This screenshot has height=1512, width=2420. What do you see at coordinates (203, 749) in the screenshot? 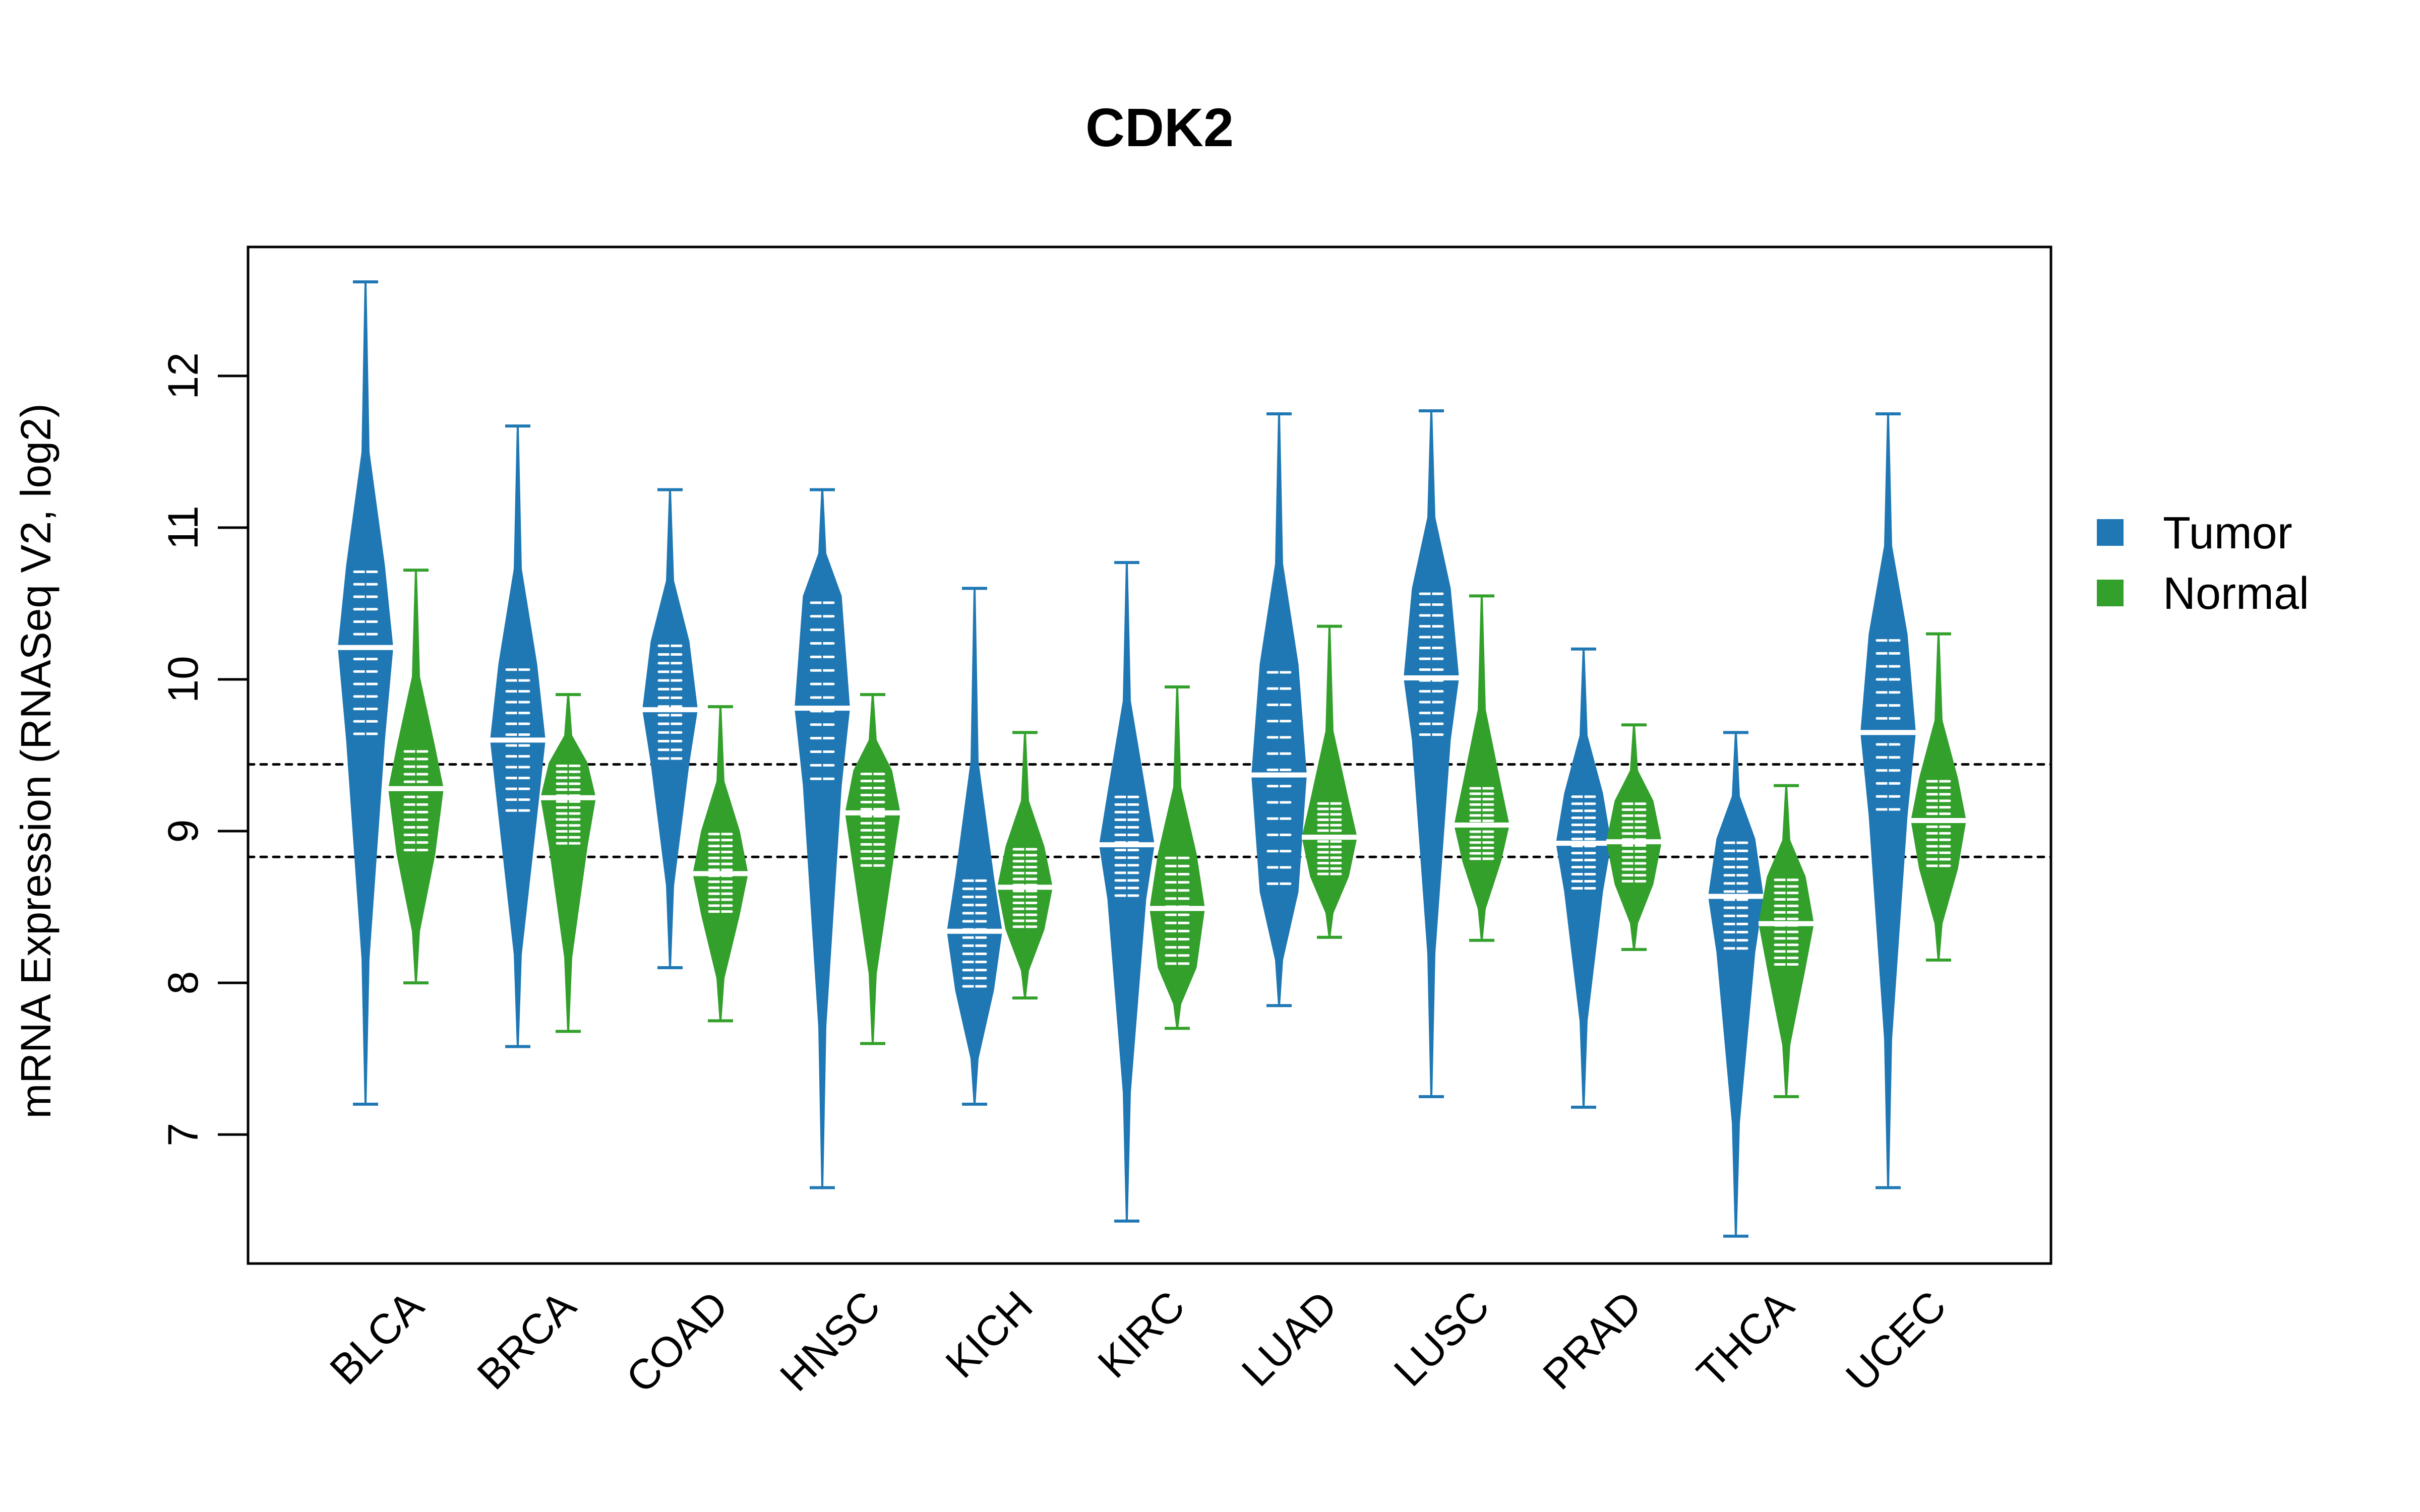
I see `y-axis: 7 8 9 10 11 12` at bounding box center [203, 749].